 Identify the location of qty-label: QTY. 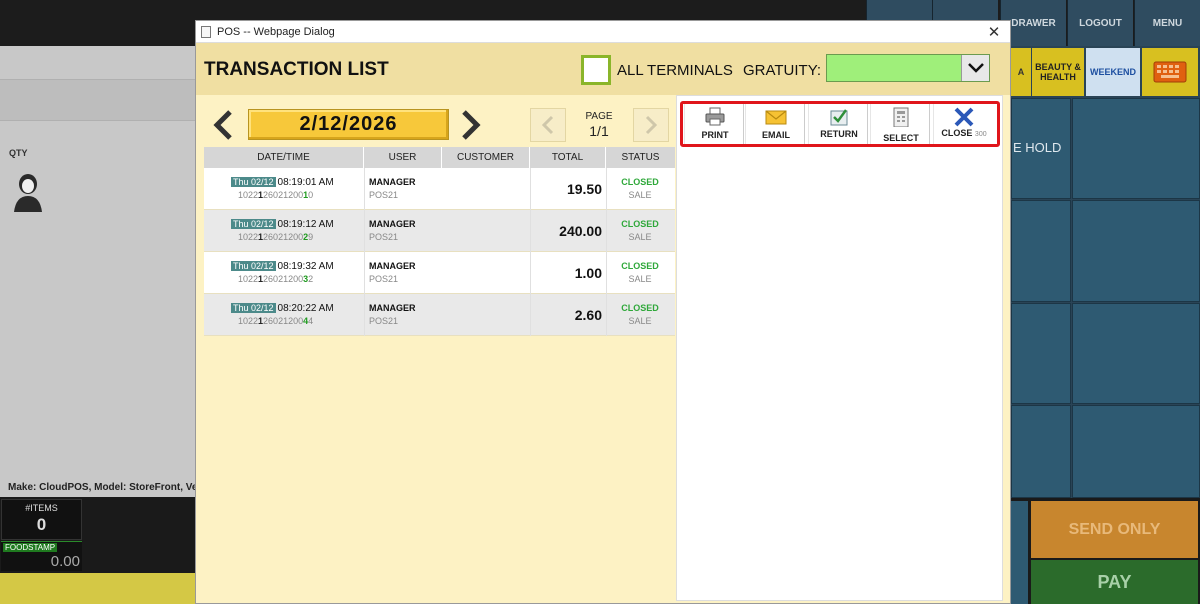
(18, 153).